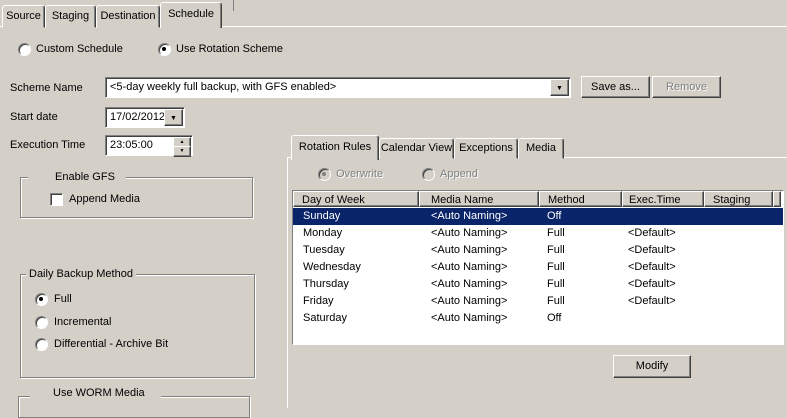 This screenshot has width=787, height=418. I want to click on modify-button: Modify, so click(652, 366).